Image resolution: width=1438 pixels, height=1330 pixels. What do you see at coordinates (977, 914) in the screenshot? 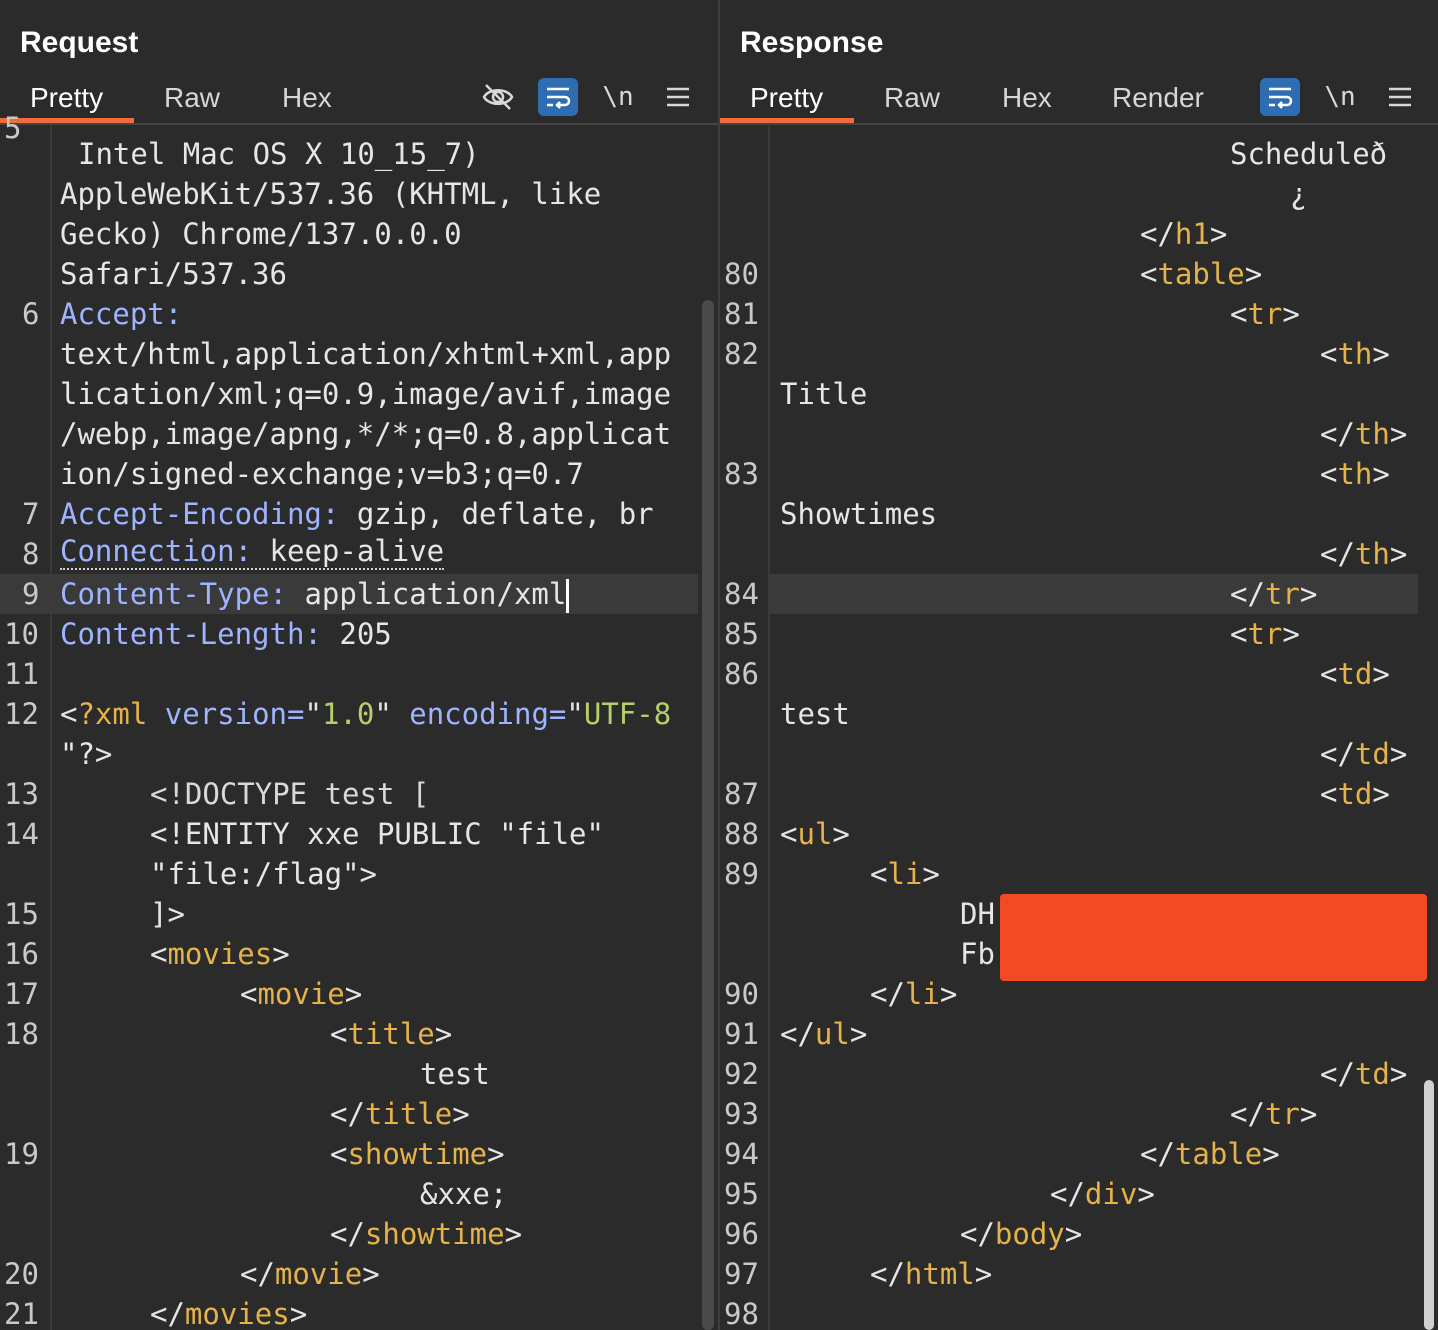
I see `code-line: DH` at bounding box center [977, 914].